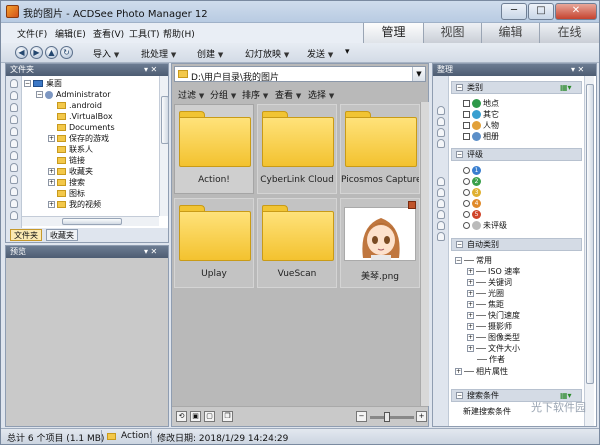 The height and width of the screenshot is (445, 600). I want to click on tab-favorites: 收藏夹, so click(62, 235).